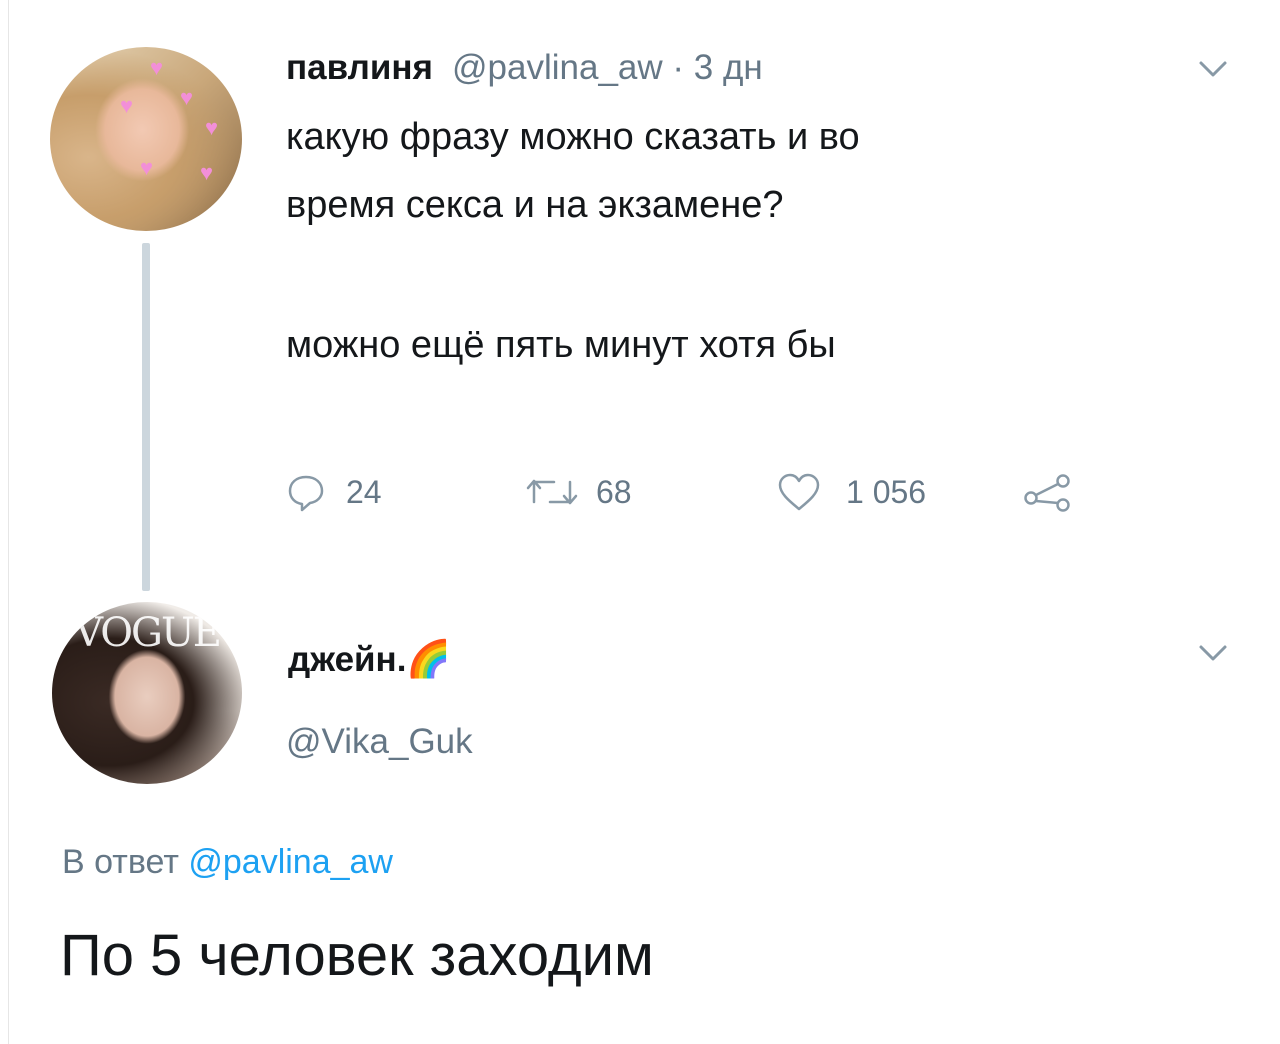  What do you see at coordinates (607, 68) in the screenshot?
I see `author-handle: @pavlina_aw · 3 дн` at bounding box center [607, 68].